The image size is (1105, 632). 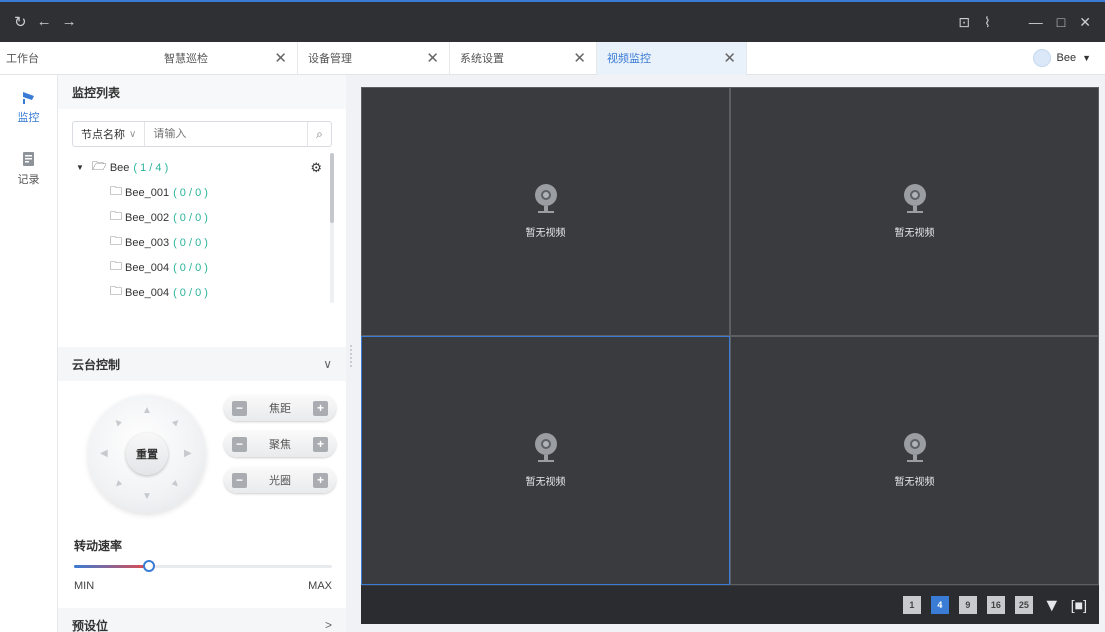 What do you see at coordinates (147, 496) in the screenshot?
I see `arrow-down-icon: ▼` at bounding box center [147, 496].